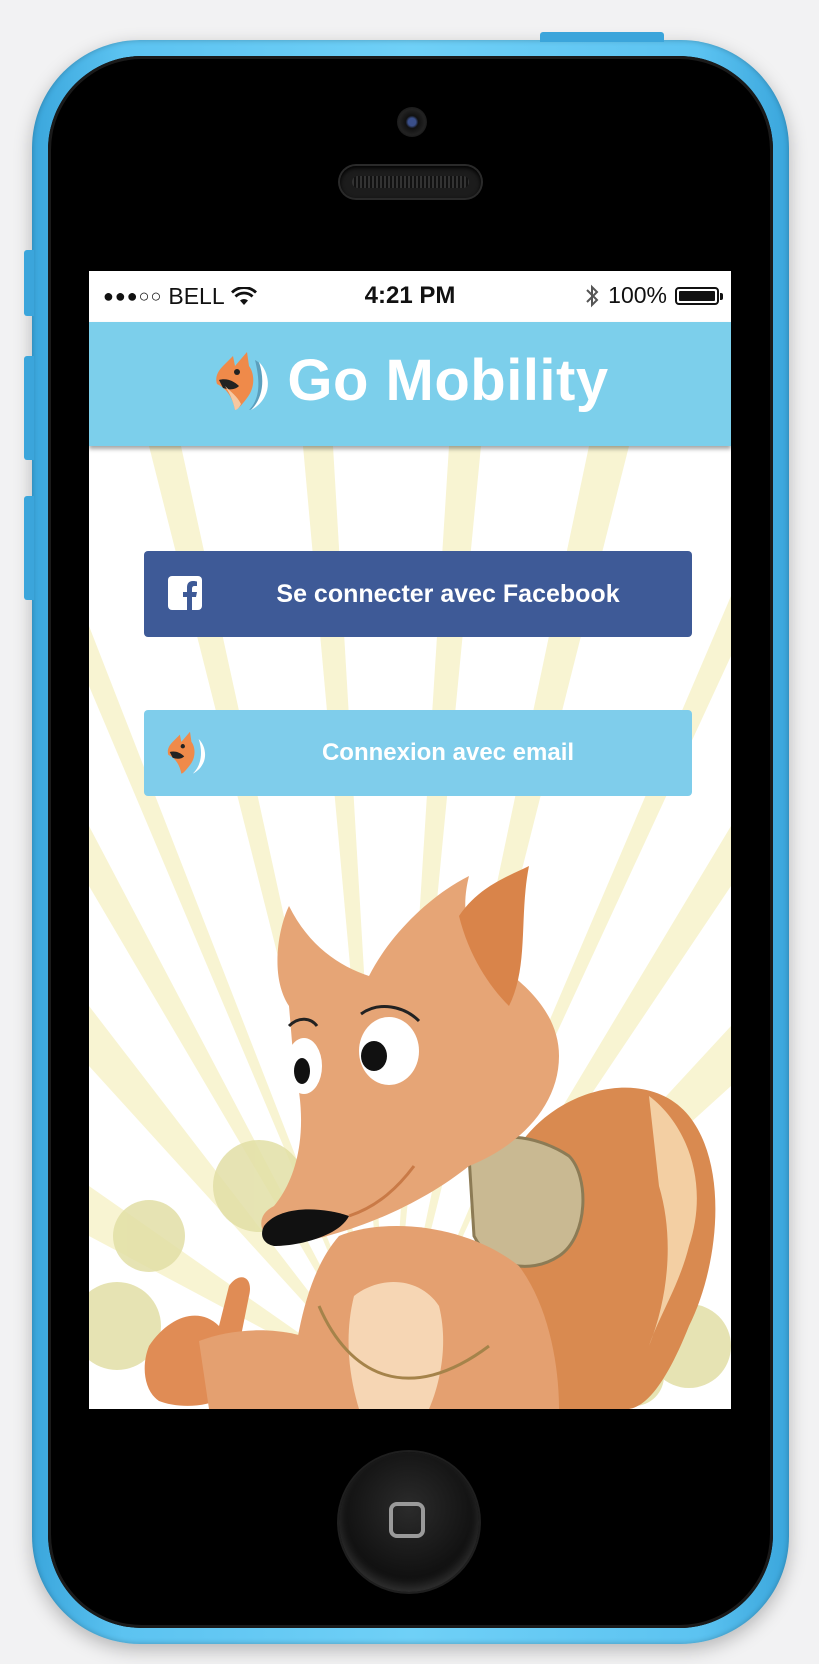 This screenshot has width=819, height=1664. I want to click on facebook-icon, so click(185, 593).